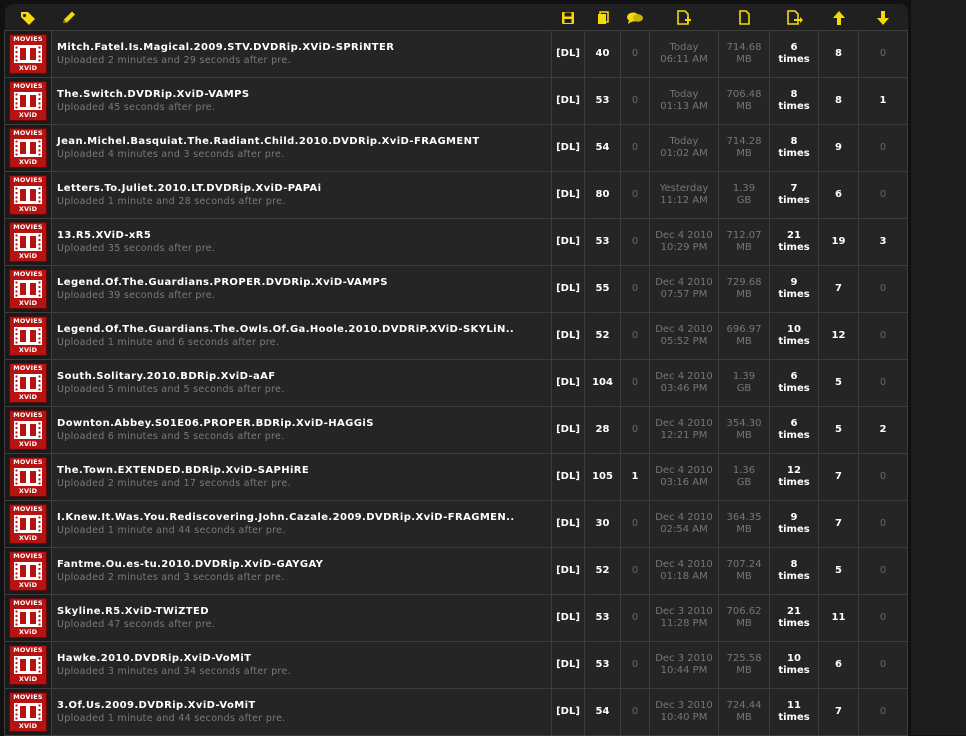 This screenshot has height=736, width=966. What do you see at coordinates (302, 17) in the screenshot?
I see `header-name` at bounding box center [302, 17].